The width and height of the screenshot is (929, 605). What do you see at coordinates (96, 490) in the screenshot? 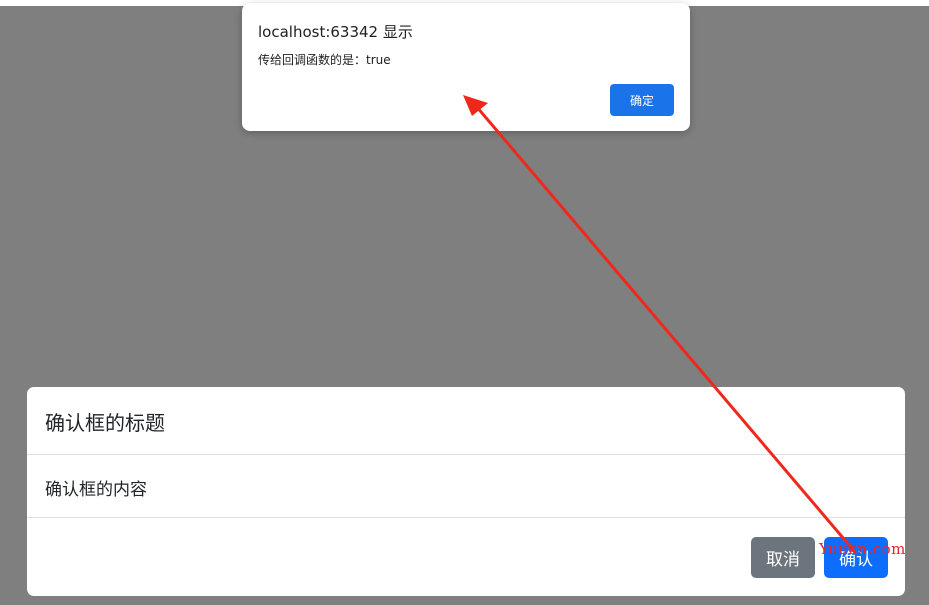
I see `modal-content-text: 确认框的内容` at bounding box center [96, 490].